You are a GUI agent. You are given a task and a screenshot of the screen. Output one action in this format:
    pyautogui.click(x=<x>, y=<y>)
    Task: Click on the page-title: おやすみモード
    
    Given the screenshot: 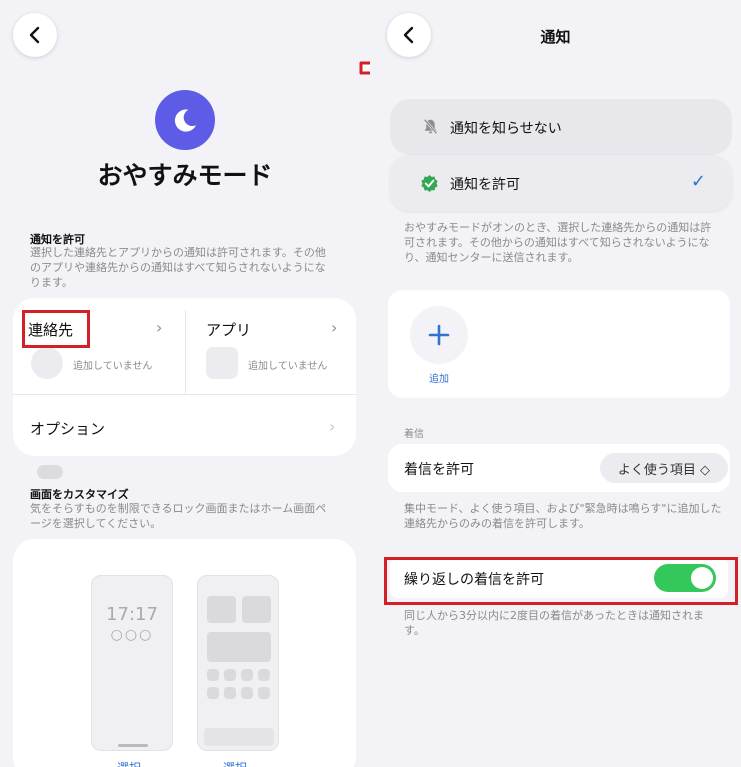 What is the action you would take?
    pyautogui.click(x=185, y=175)
    